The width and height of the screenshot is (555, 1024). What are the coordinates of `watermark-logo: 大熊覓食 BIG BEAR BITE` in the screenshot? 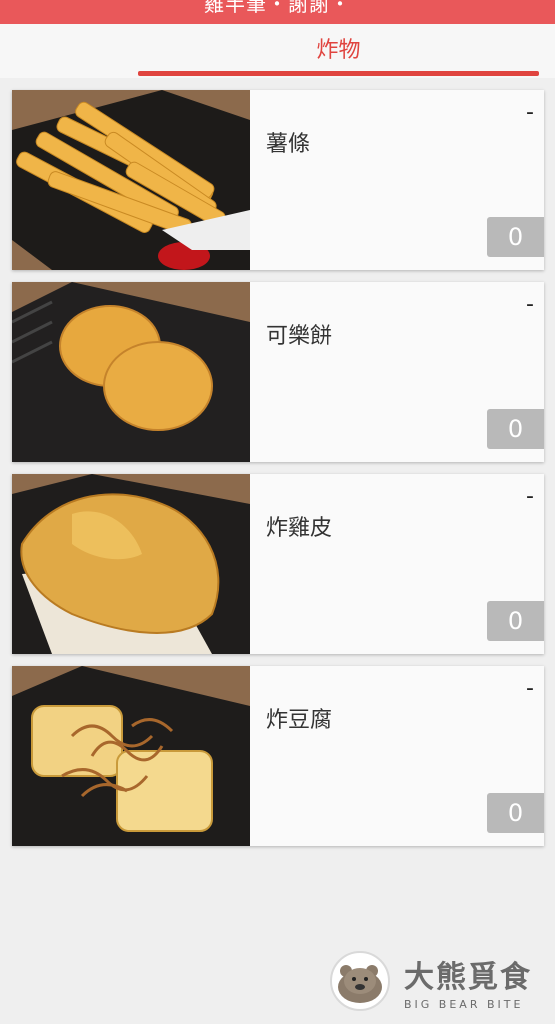 It's located at (437, 981).